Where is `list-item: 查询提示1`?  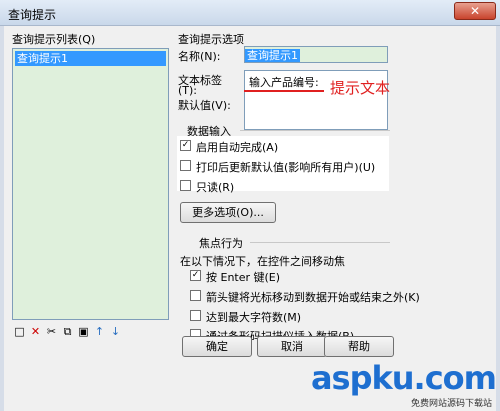 list-item: 查询提示1 is located at coordinates (90, 58).